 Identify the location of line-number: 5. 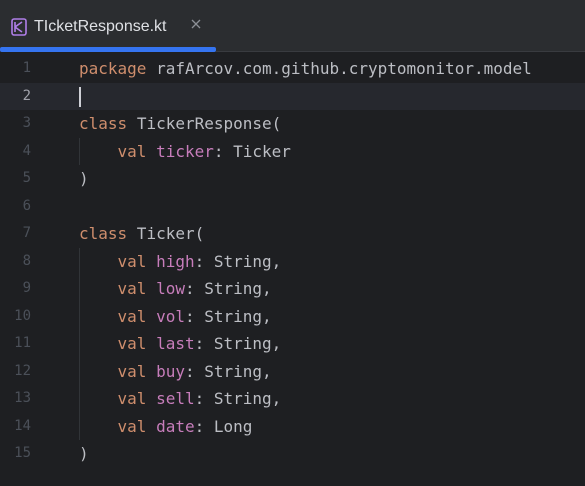
(26, 178).